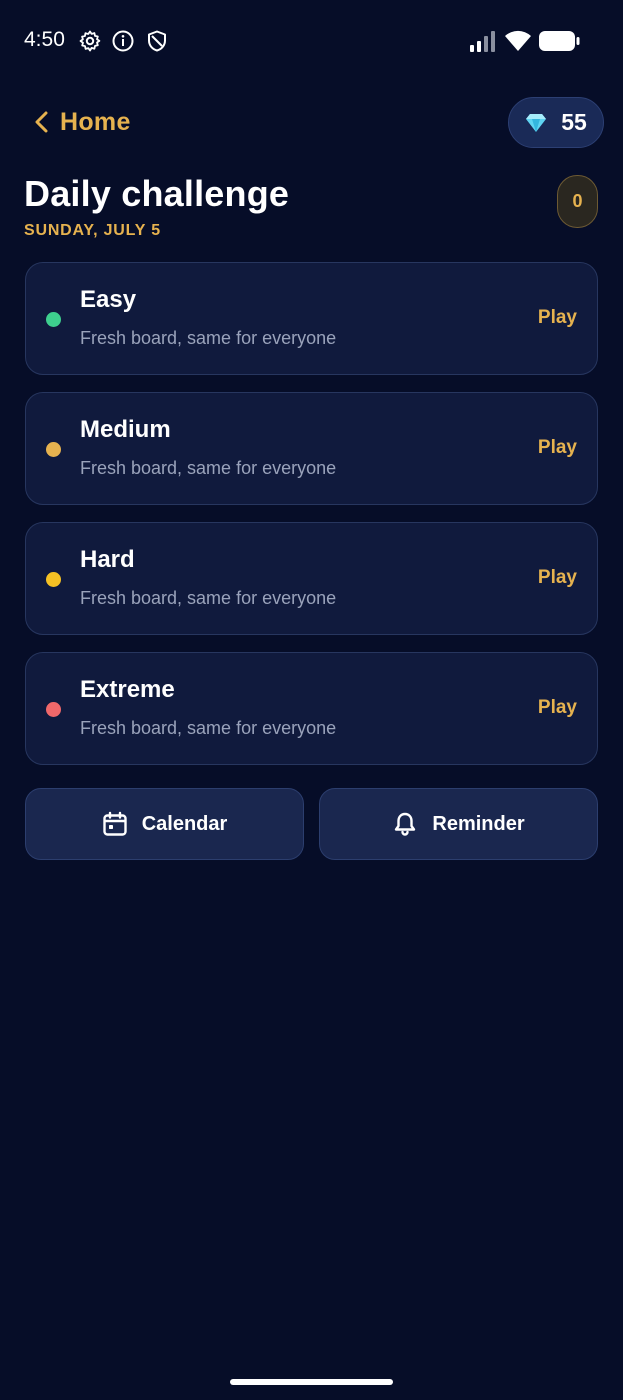  Describe the element at coordinates (108, 299) in the screenshot. I see `challenge-title: Easy` at that location.